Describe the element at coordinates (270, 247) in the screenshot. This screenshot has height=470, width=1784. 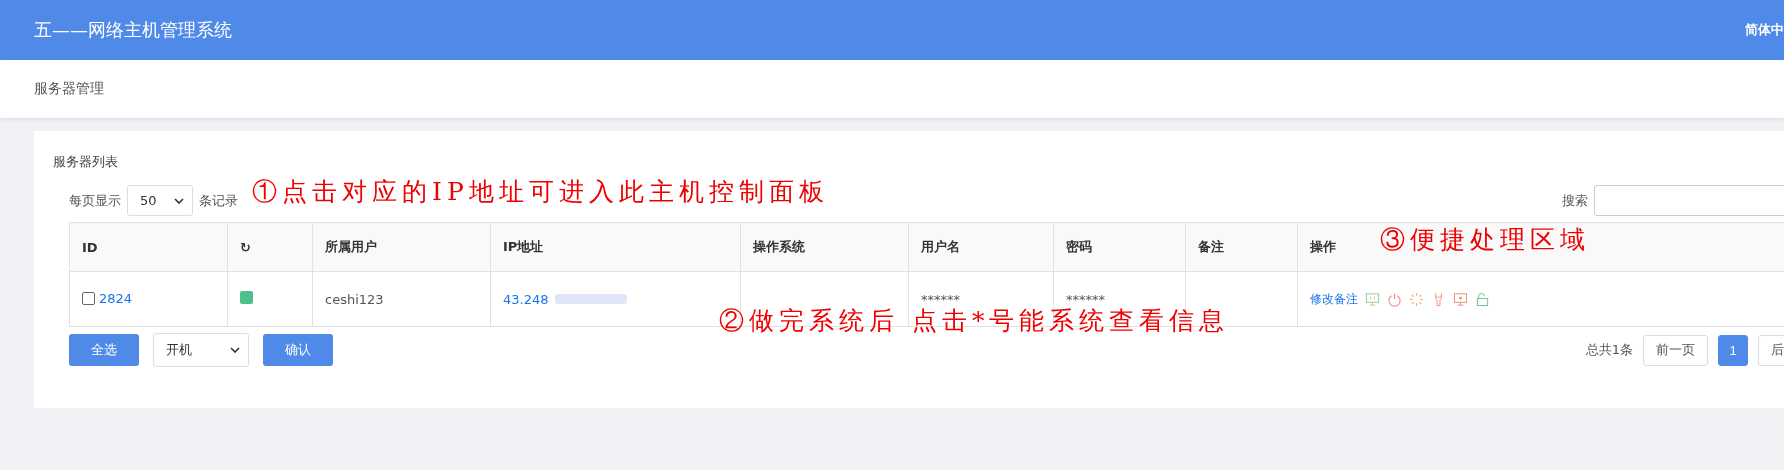
I see `column-header: ↻` at that location.